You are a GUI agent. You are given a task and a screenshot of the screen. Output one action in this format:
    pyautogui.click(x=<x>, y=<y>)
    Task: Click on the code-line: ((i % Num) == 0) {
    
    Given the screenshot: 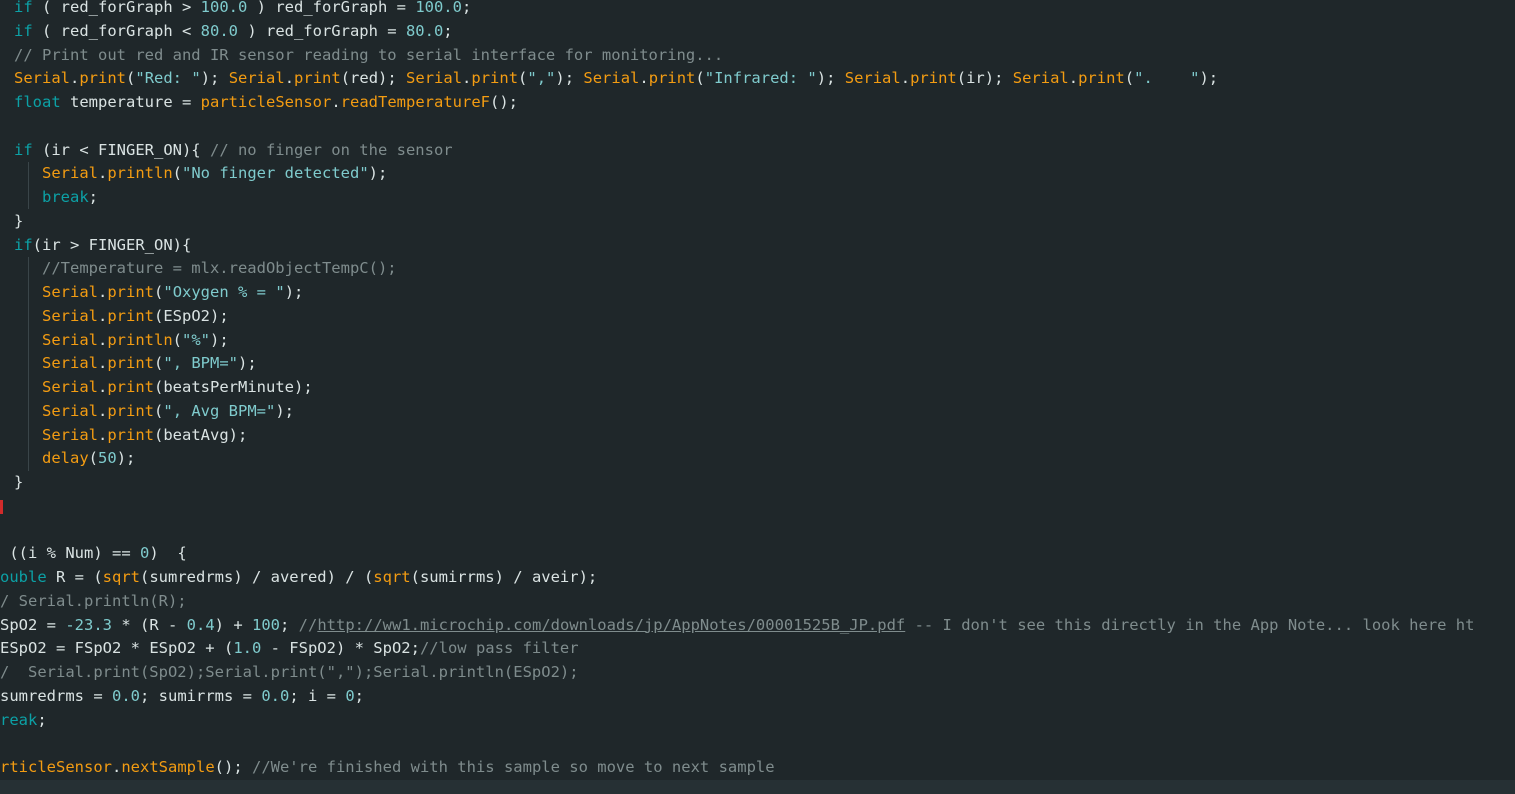 What is the action you would take?
    pyautogui.click(x=93, y=554)
    